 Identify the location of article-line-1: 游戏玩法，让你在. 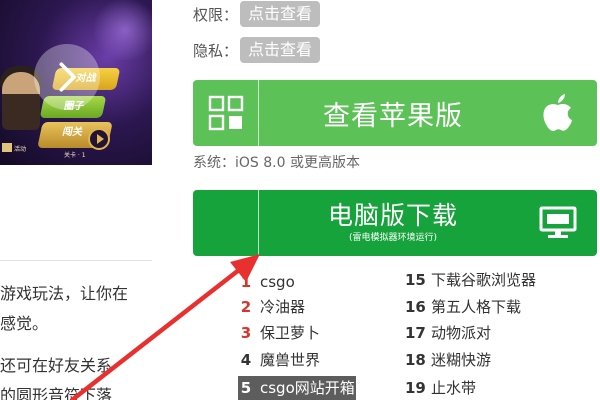
(64, 293).